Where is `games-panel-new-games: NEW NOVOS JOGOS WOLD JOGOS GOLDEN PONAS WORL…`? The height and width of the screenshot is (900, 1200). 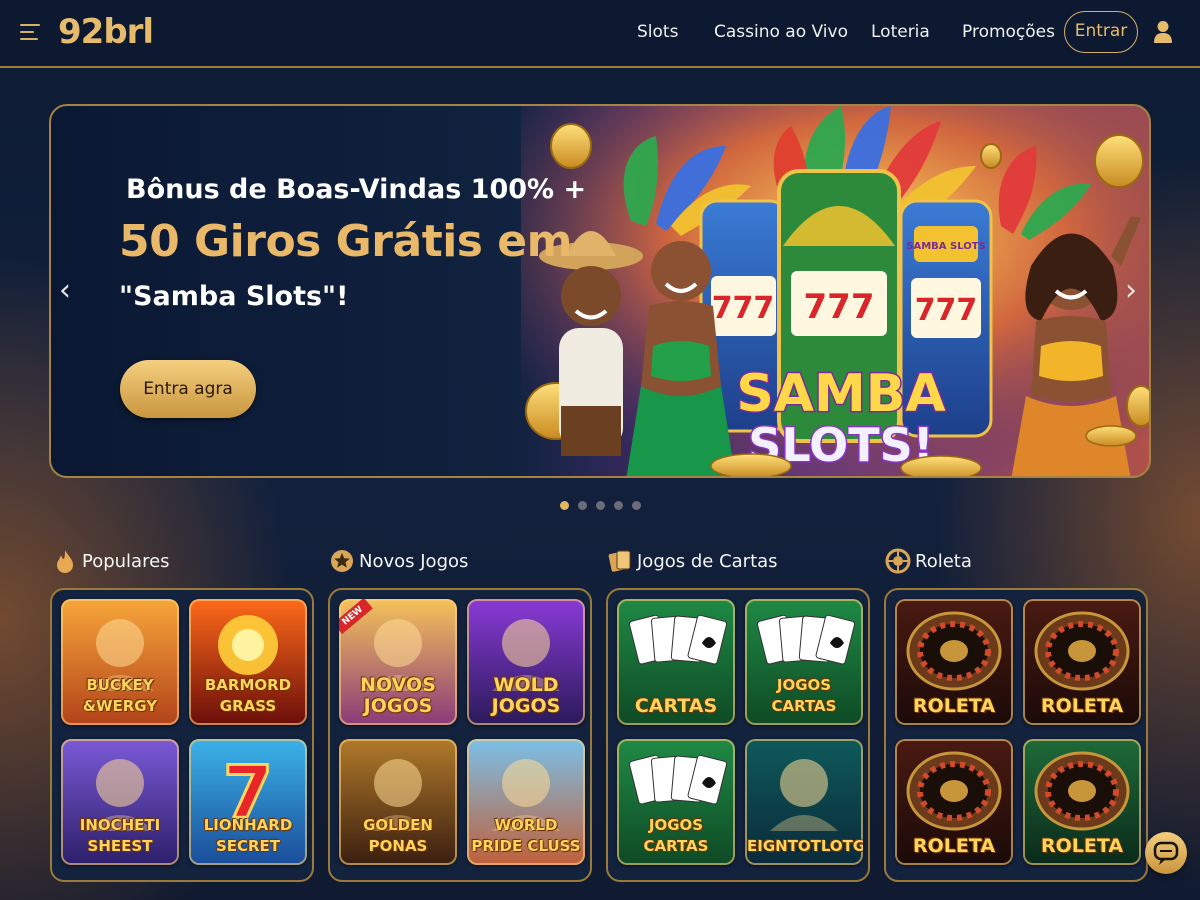
games-panel-new-games: NEW NOVOS JOGOS WOLD JOGOS GOLDEN PONAS WORL… is located at coordinates (460, 735).